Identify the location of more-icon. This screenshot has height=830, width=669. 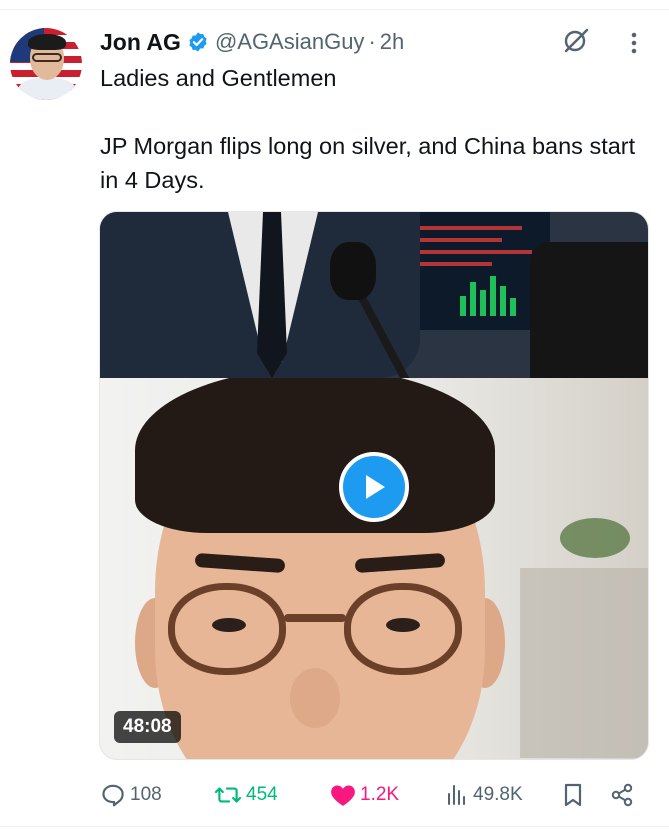
(634, 43).